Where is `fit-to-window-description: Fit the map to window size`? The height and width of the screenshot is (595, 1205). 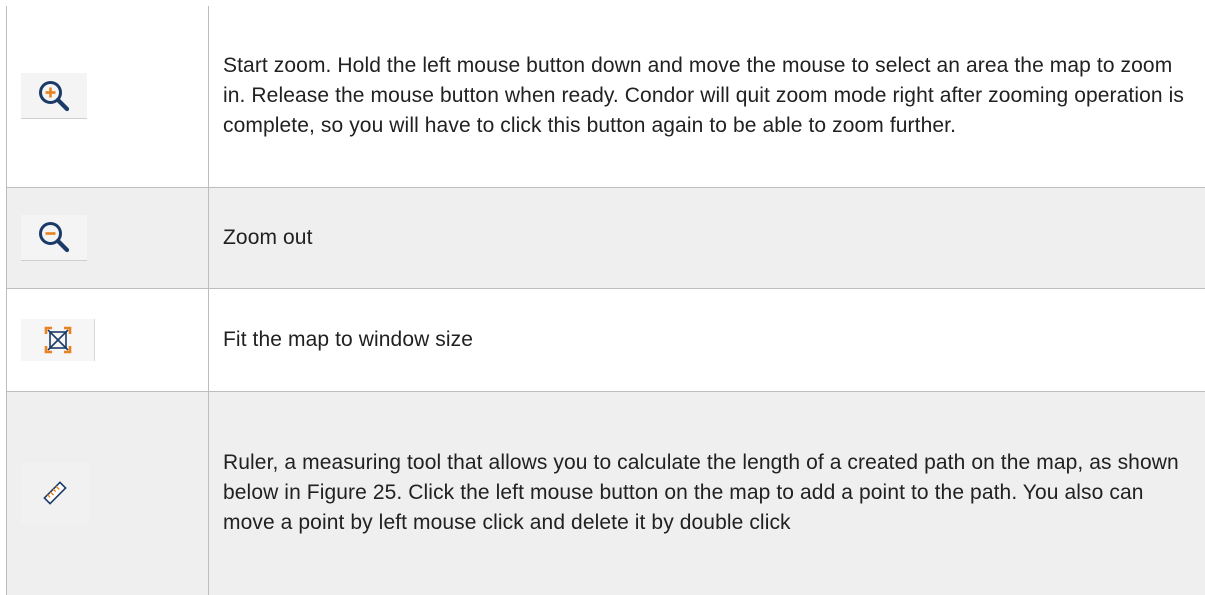
fit-to-window-description: Fit the map to window size is located at coordinates (706, 339).